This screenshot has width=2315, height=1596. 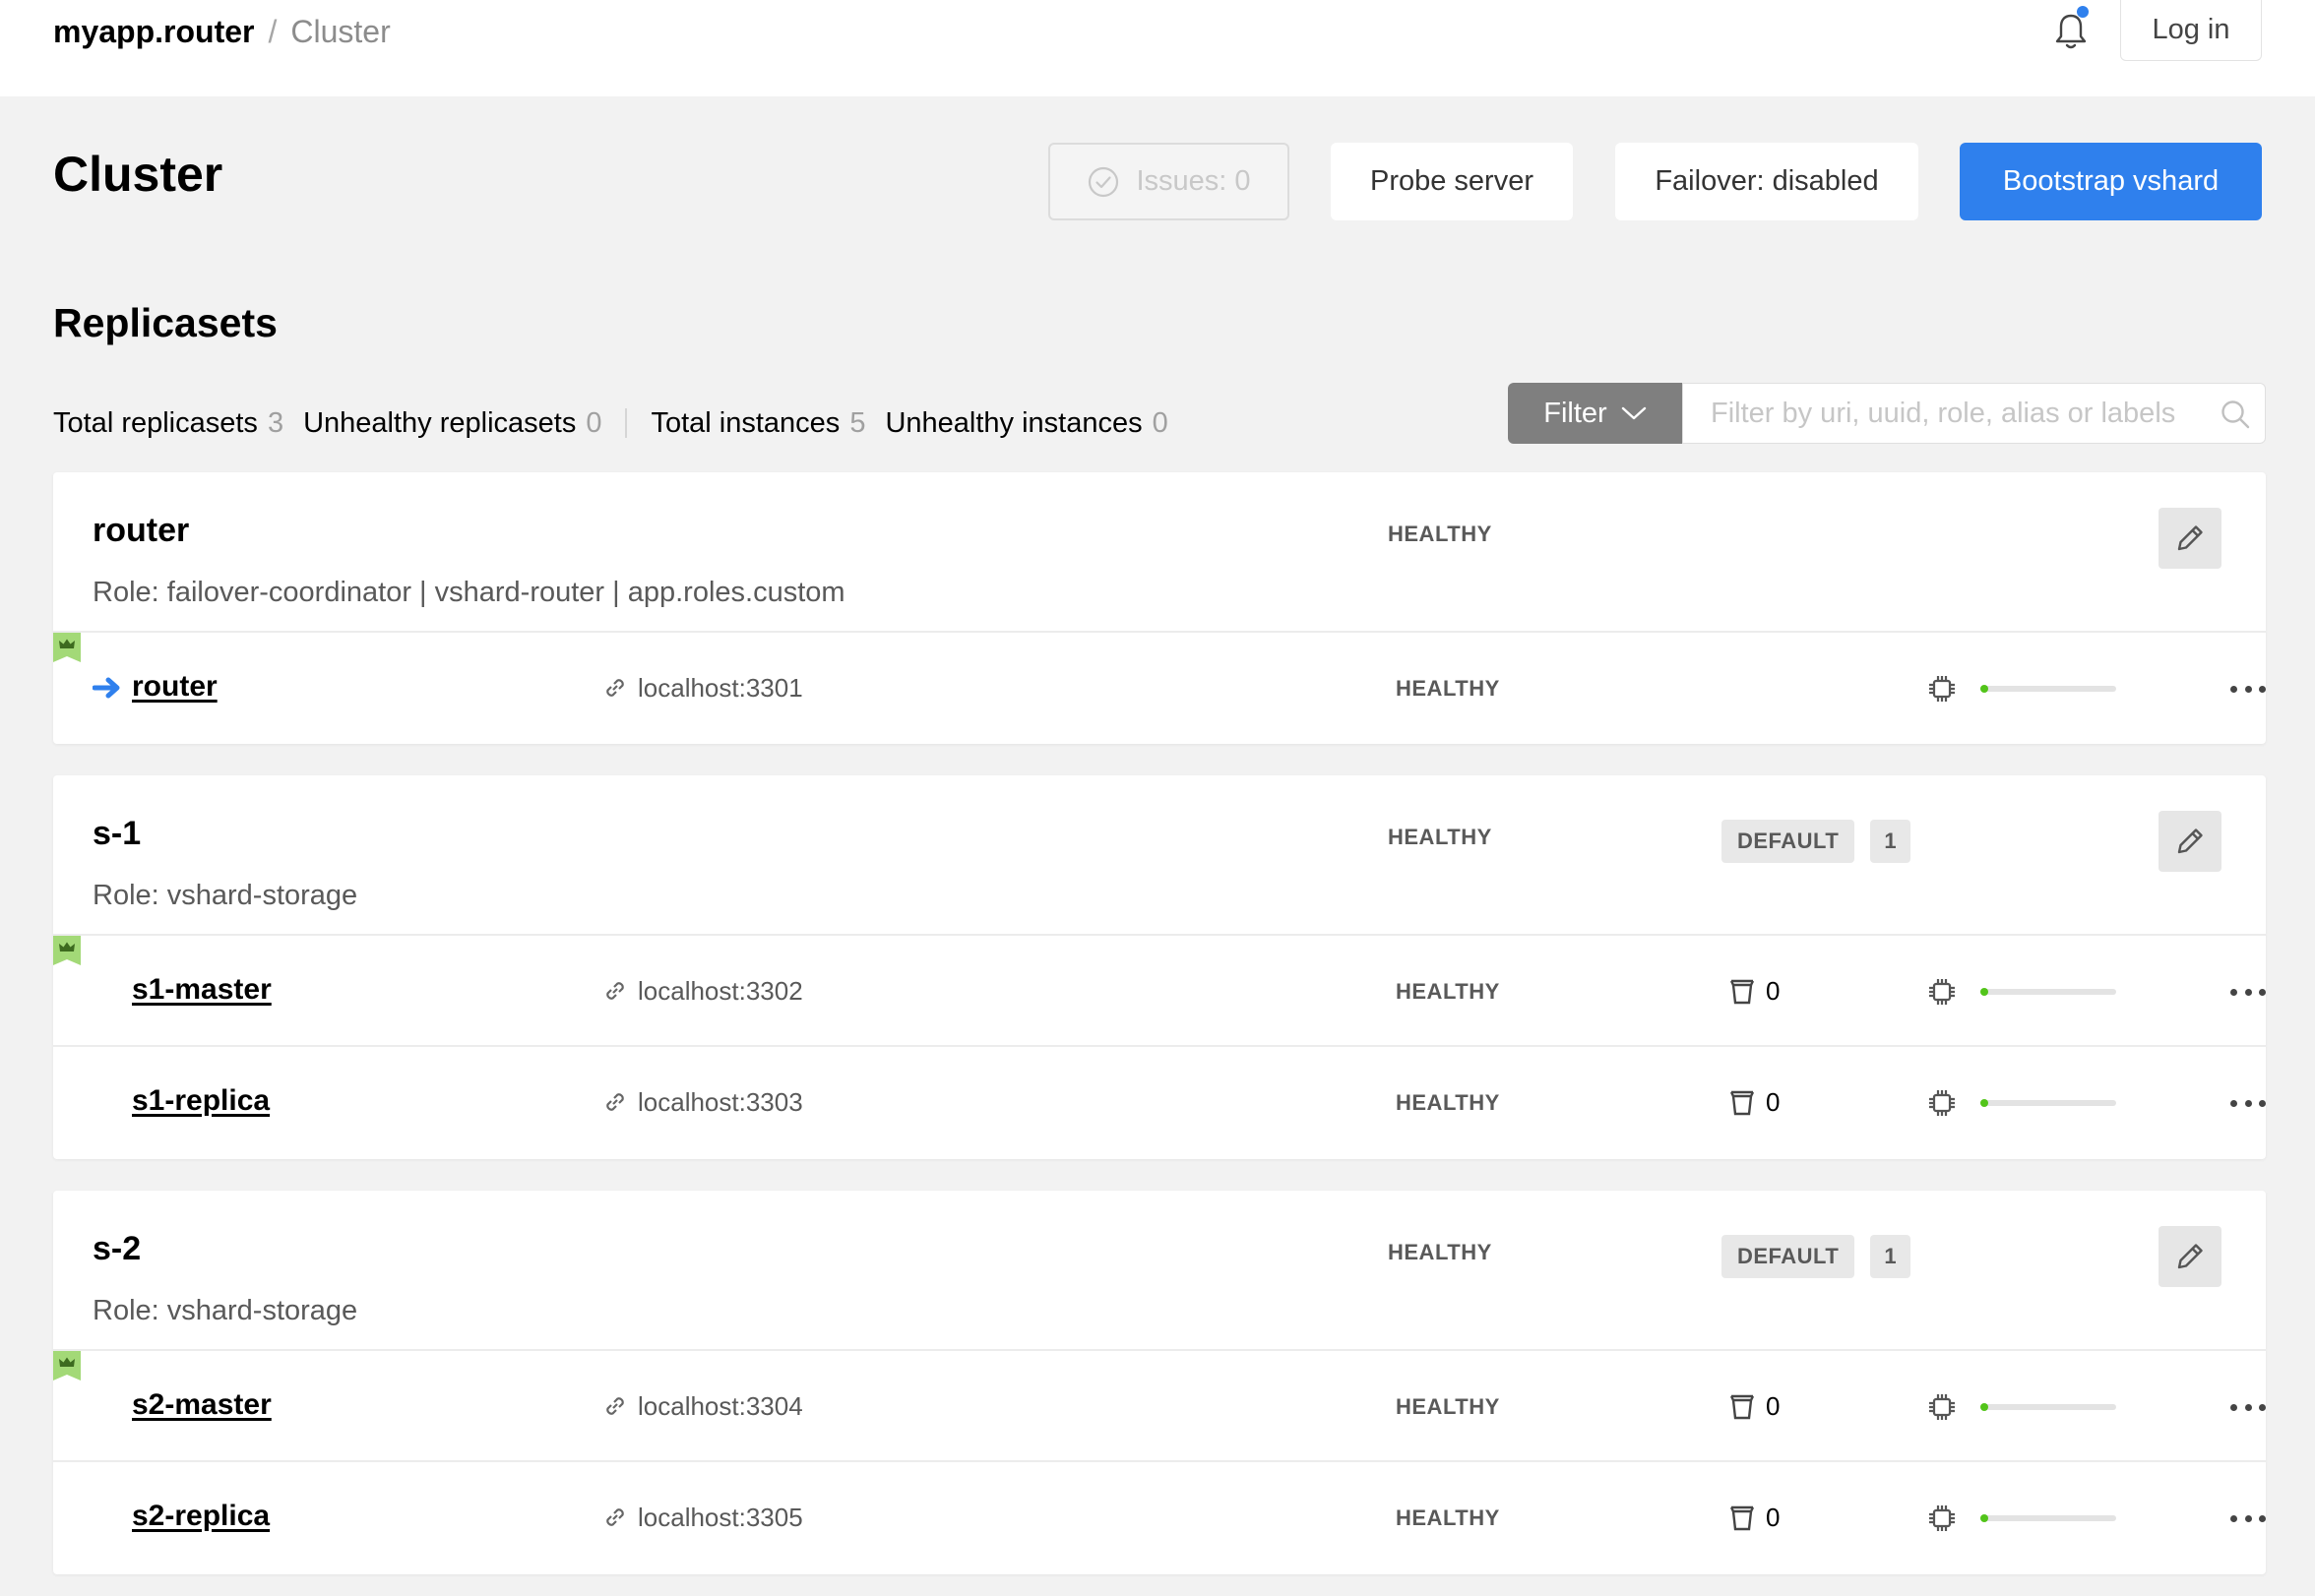 What do you see at coordinates (1159, 1518) in the screenshot?
I see `instance-row: s2-replica localhost:3305 HEALTHY 0` at bounding box center [1159, 1518].